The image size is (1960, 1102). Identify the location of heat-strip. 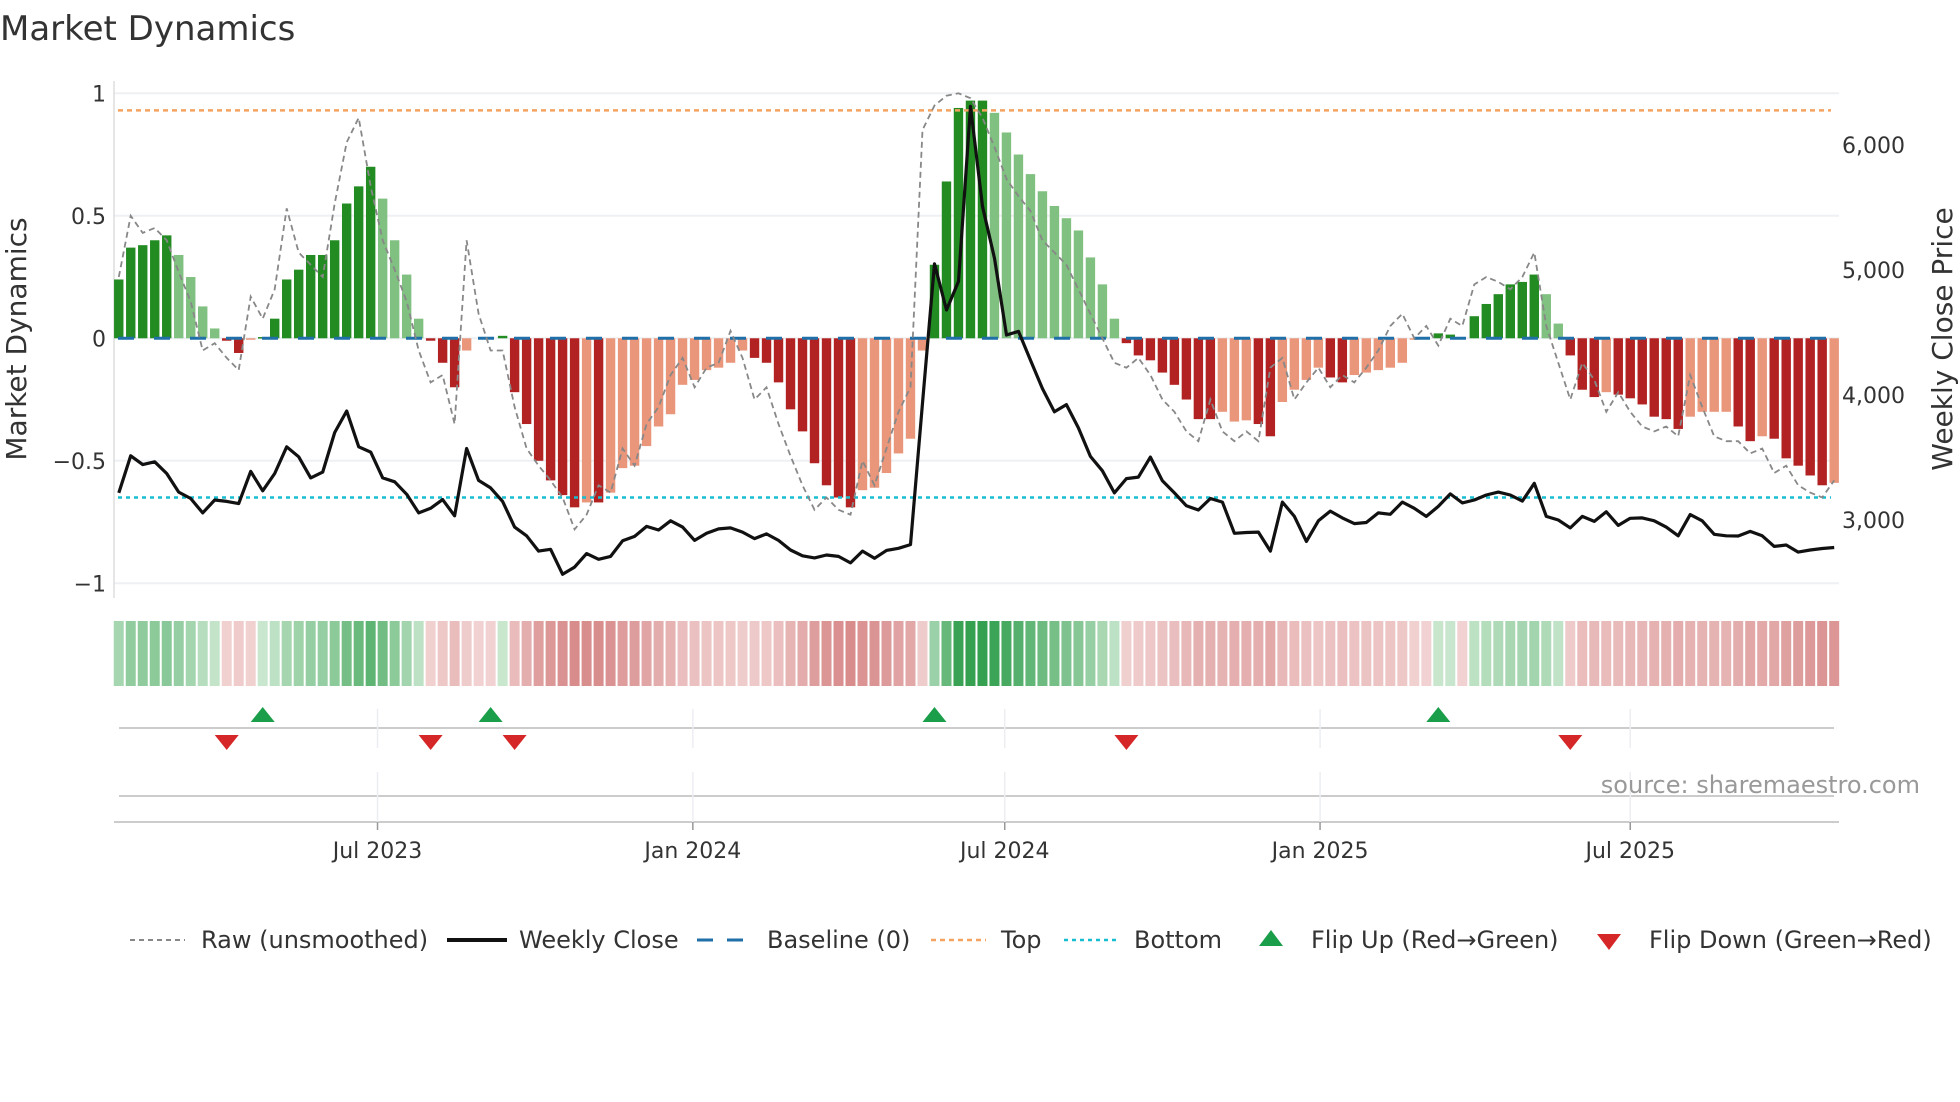
(976, 653).